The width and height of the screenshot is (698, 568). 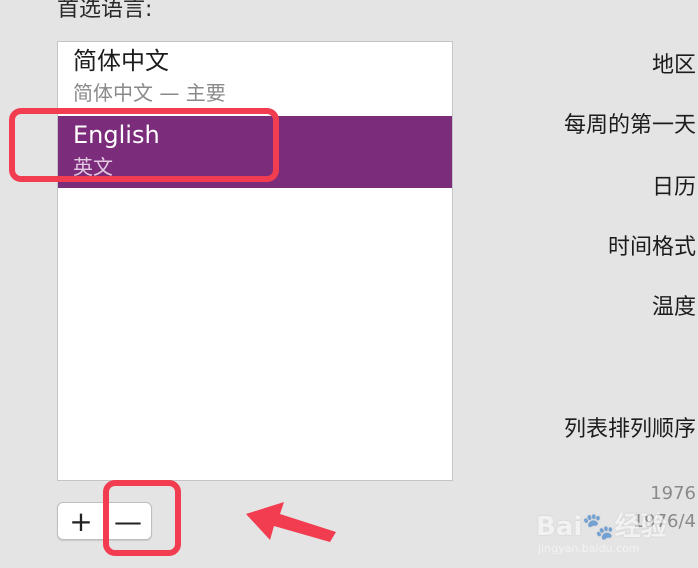 I want to click on calendar-label: 日历, so click(x=673, y=187).